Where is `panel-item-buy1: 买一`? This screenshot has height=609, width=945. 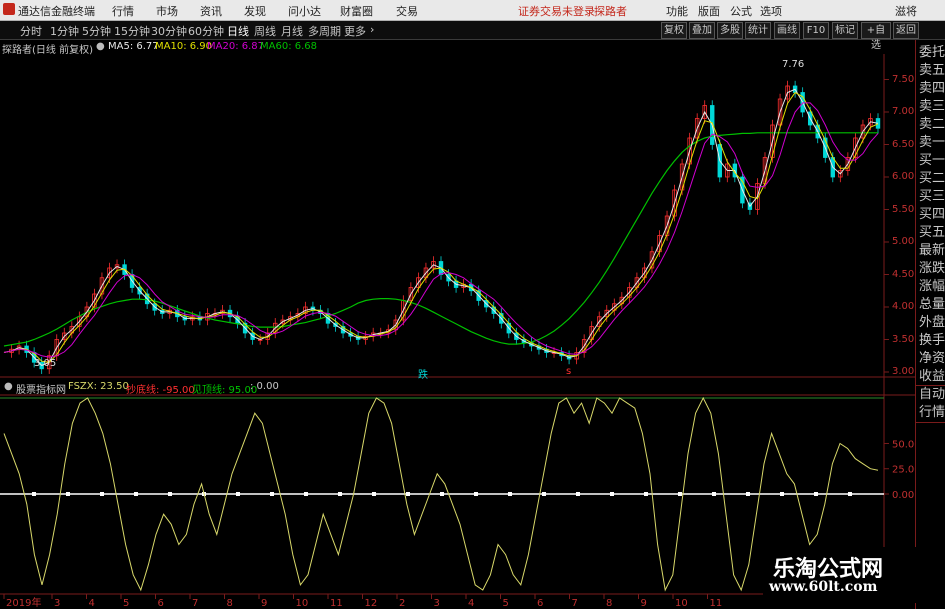
panel-item-buy1: 买一 is located at coordinates (931, 161).